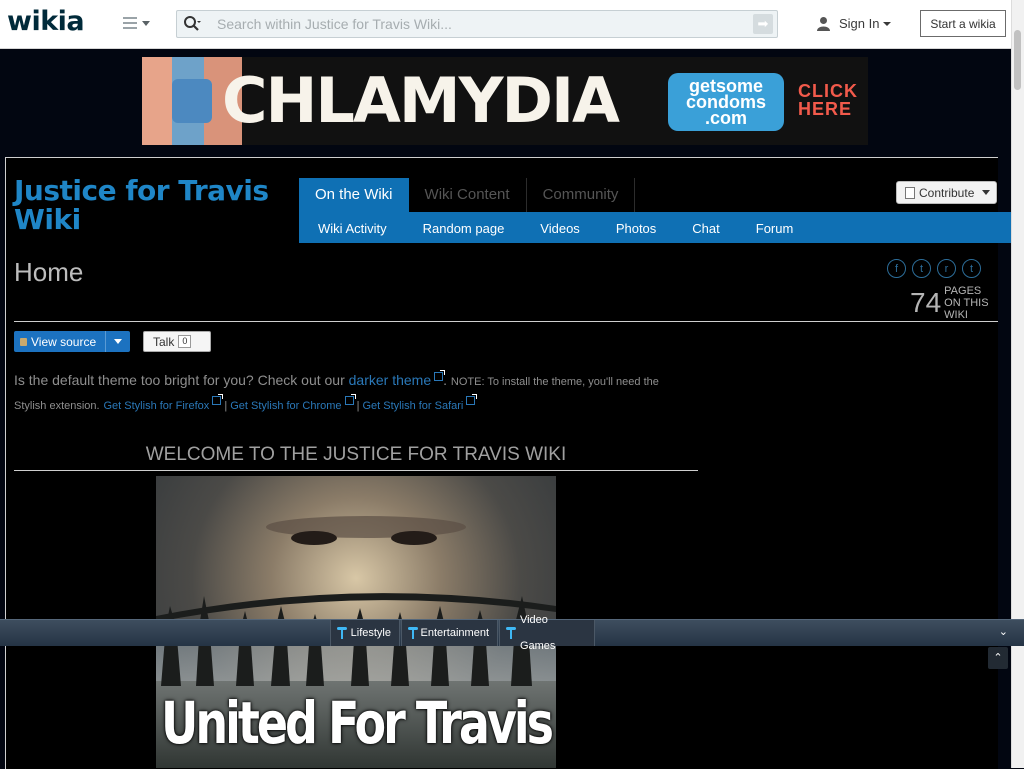  Describe the element at coordinates (370, 633) in the screenshot. I see `fanbar-item-label: Lifestyle` at that location.